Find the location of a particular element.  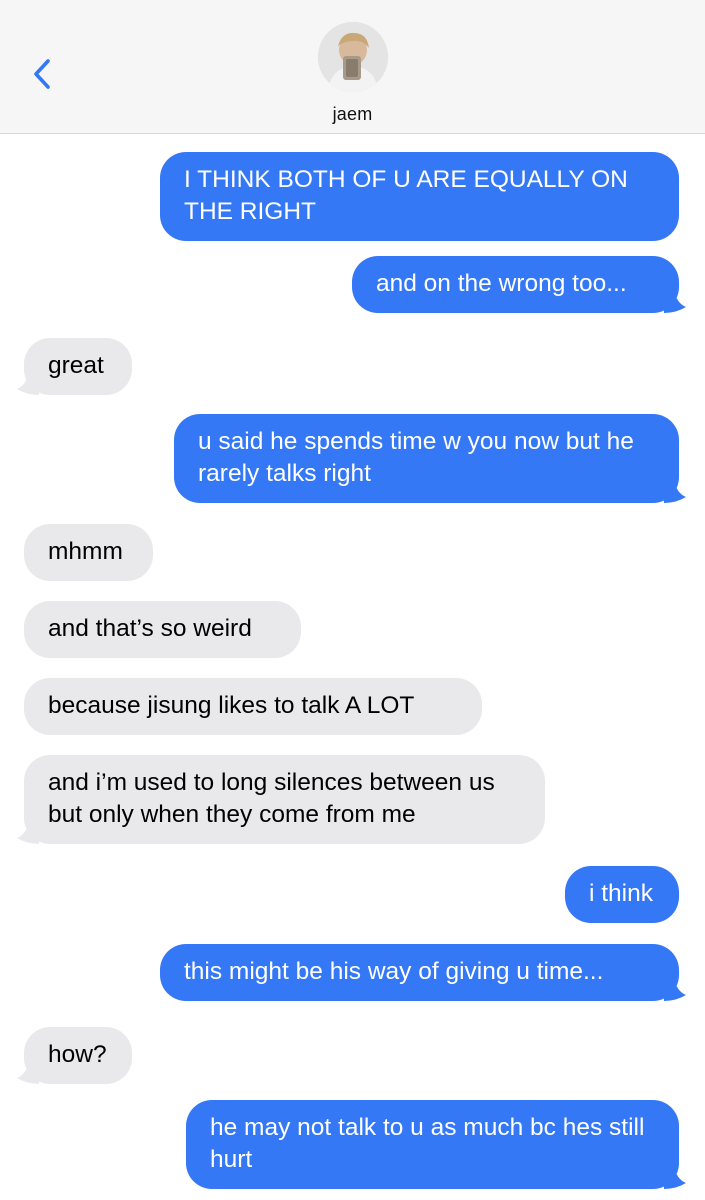

message-bubble-incoming: how? is located at coordinates (74, 1055).